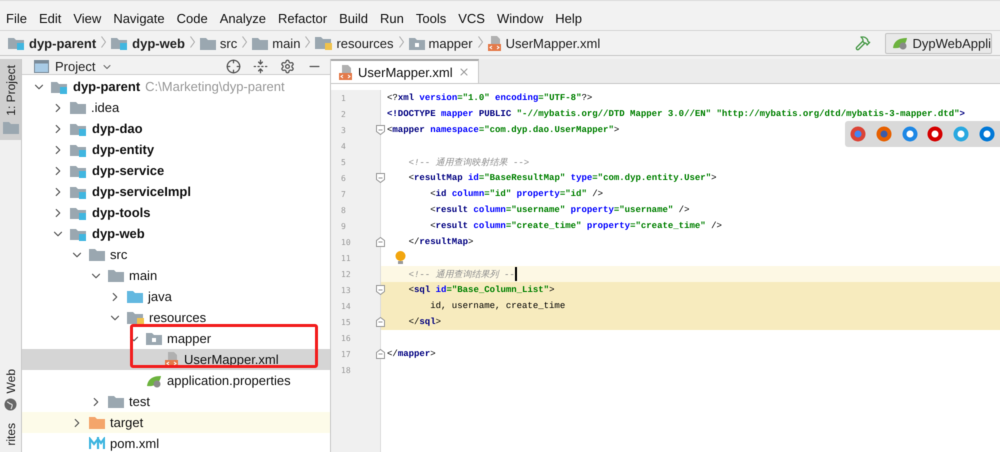 Image resolution: width=1000 pixels, height=452 pixels. Describe the element at coordinates (495, 43) in the screenshot. I see `xml-file-icon` at that location.